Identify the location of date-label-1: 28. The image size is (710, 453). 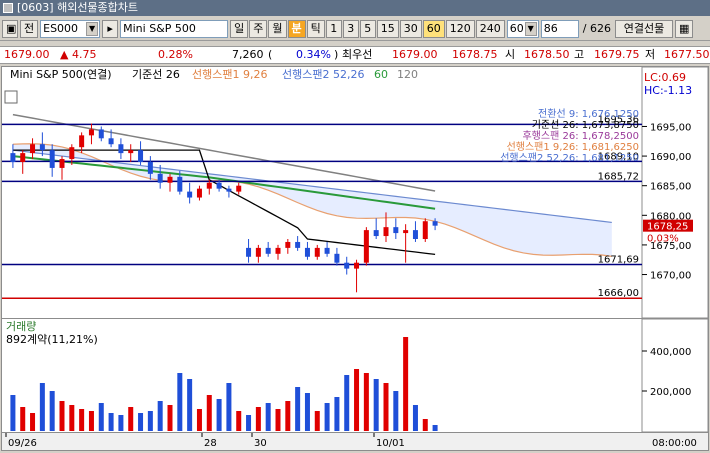
(210, 443).